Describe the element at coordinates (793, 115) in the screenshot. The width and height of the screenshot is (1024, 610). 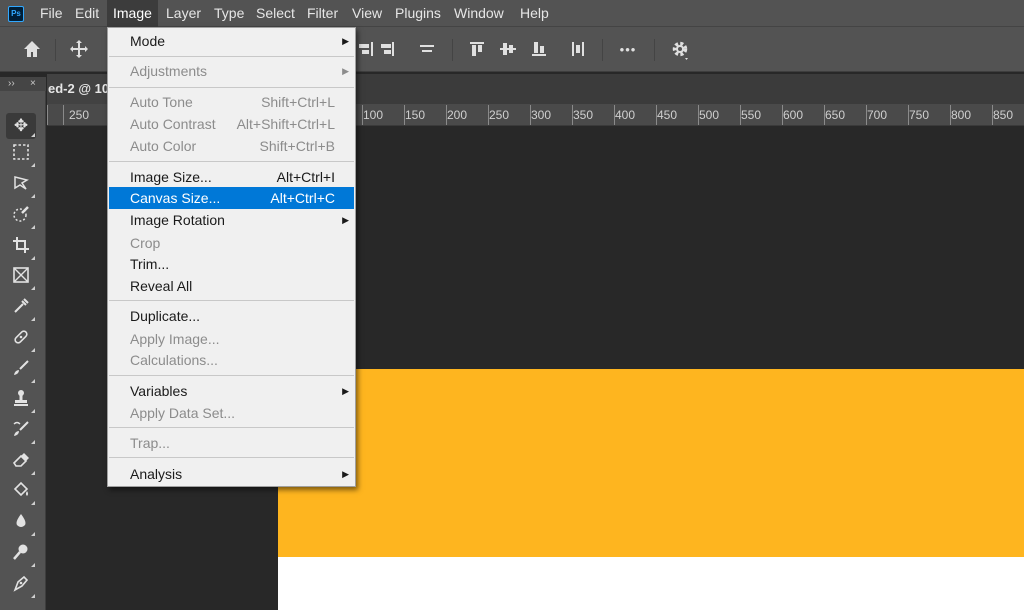
I see `ruler-label: 600` at that location.